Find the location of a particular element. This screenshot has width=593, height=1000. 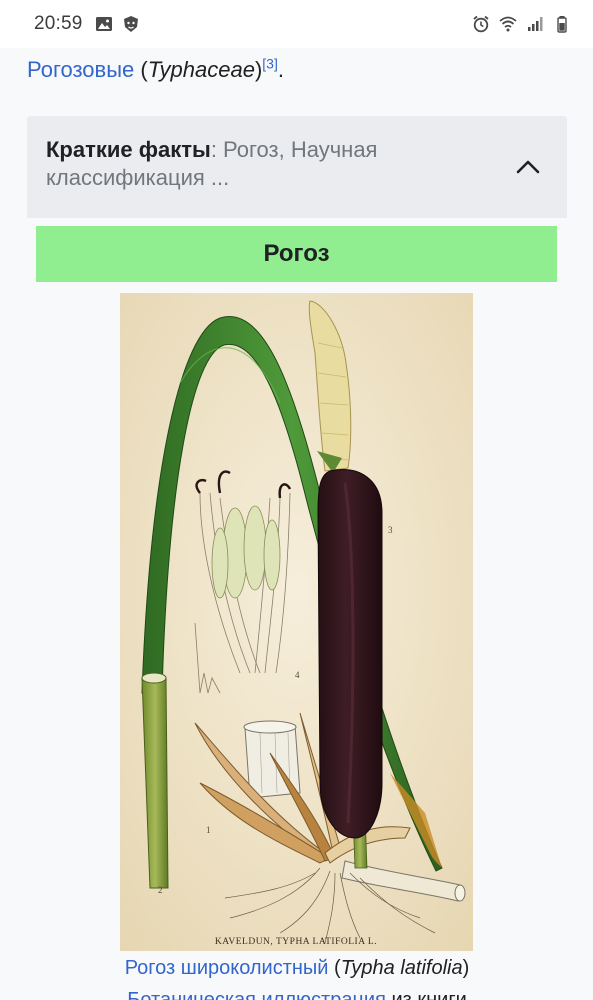

caption-species-link: Рогоз широколистный is located at coordinates (227, 968).